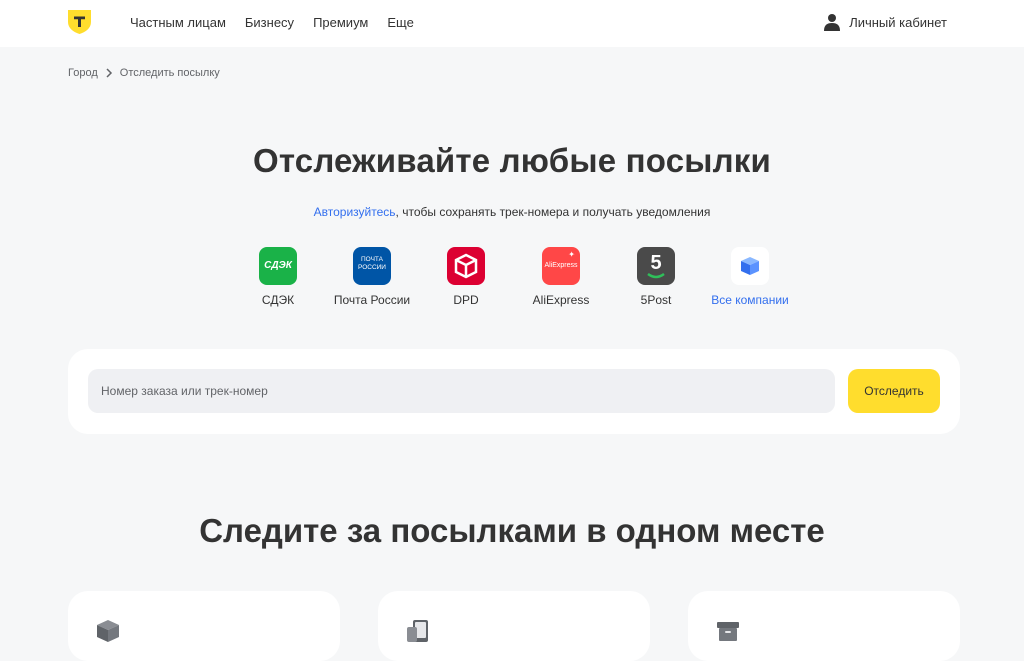 This screenshot has height=661, width=1024. Describe the element at coordinates (561, 300) in the screenshot. I see `carrier-label: AliExpress` at that location.